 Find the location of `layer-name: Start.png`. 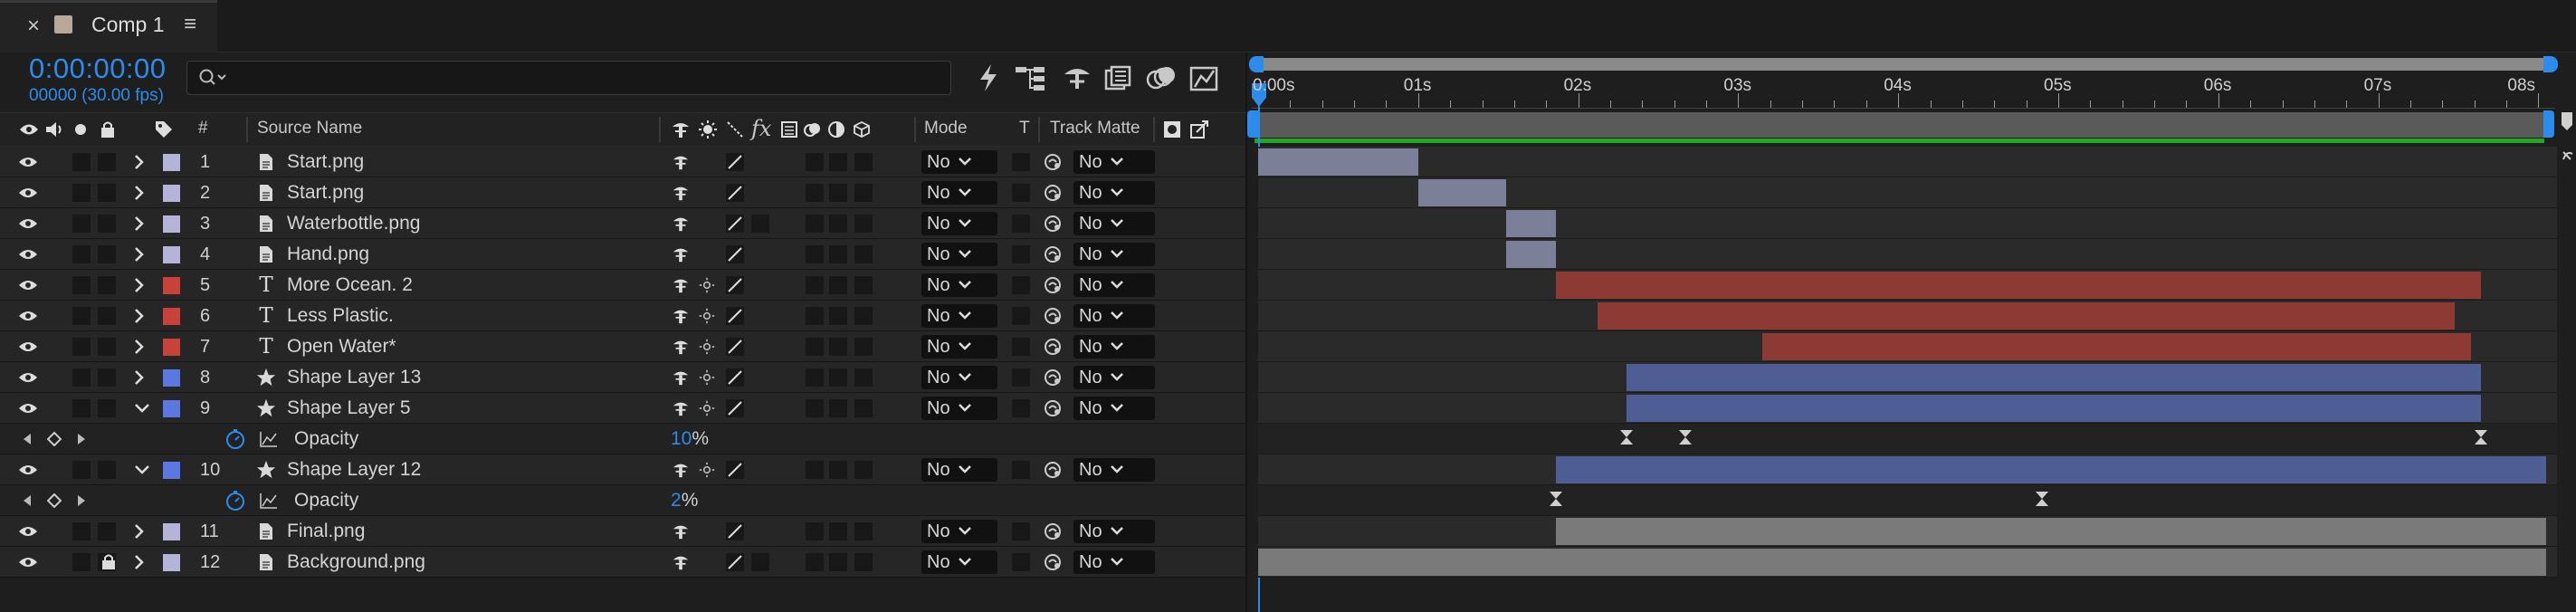

layer-name: Start.png is located at coordinates (326, 192).